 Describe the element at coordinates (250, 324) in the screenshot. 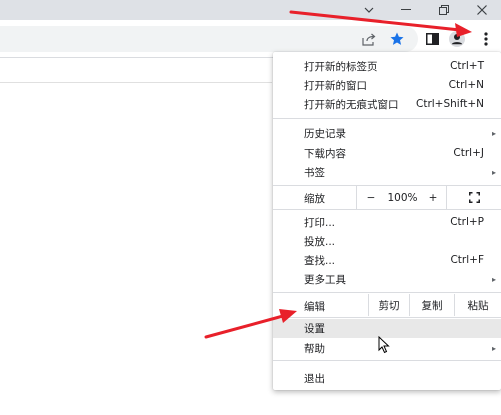

I see `arrow-to-settings` at that location.